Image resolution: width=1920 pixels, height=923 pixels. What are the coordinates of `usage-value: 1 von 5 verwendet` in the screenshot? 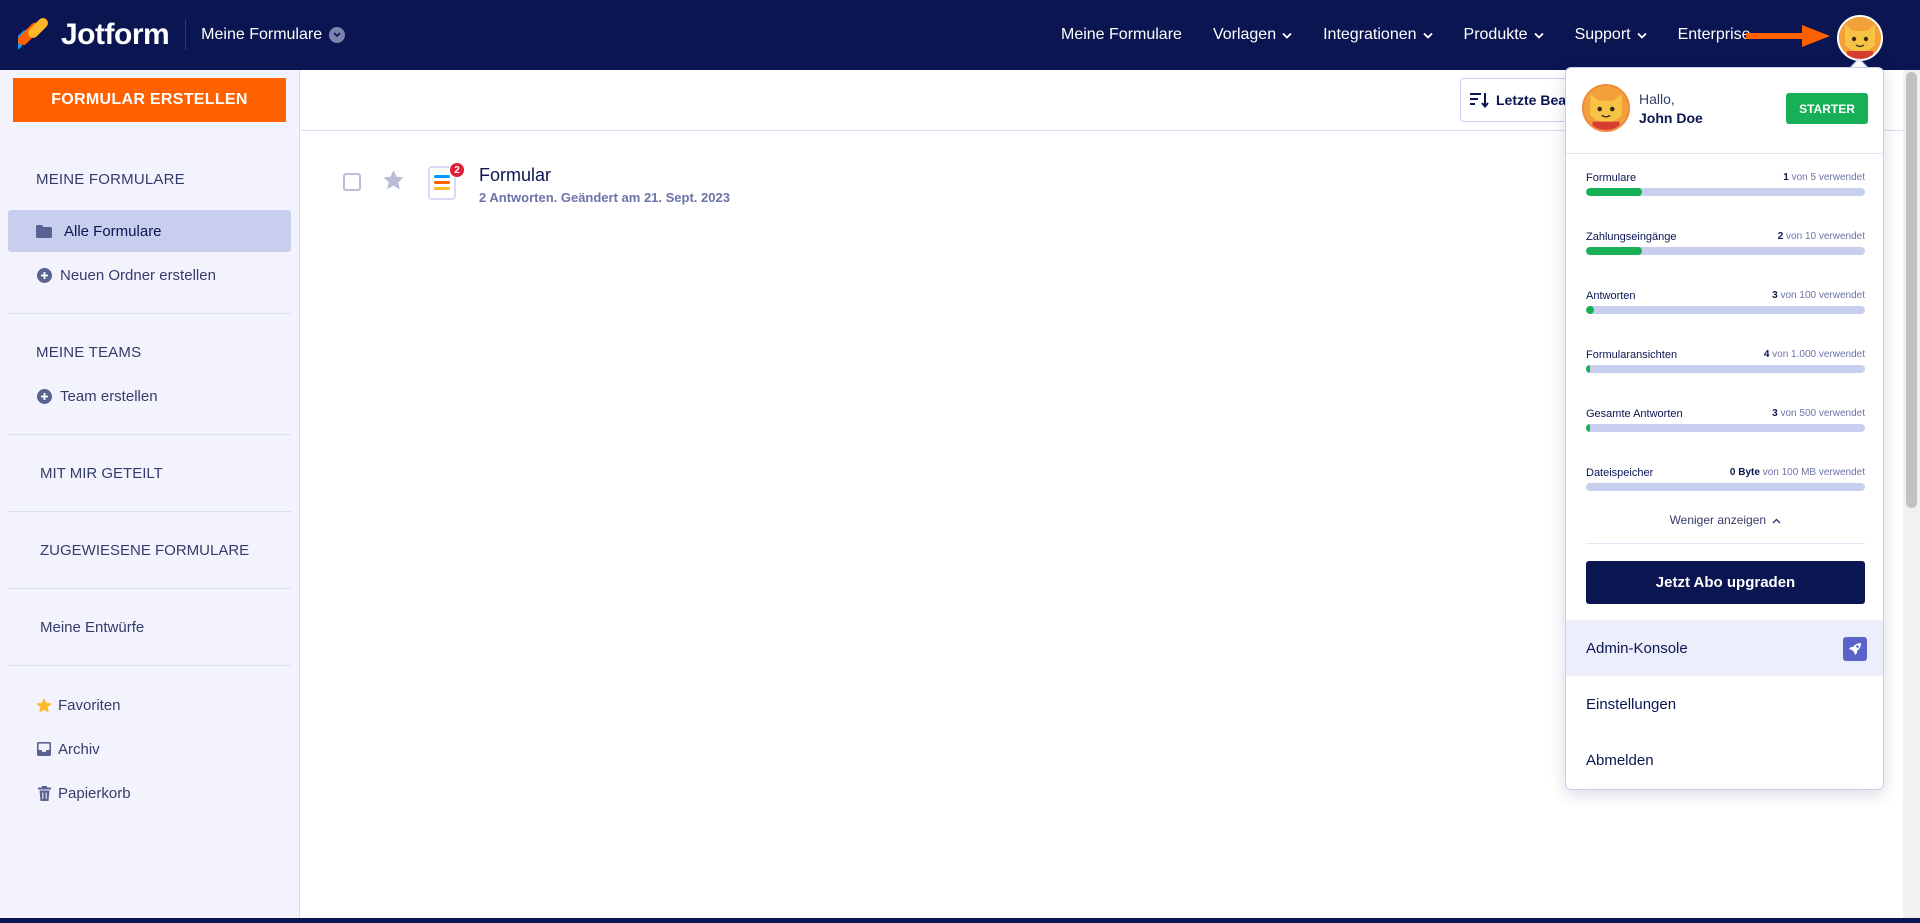 It's located at (1824, 177).